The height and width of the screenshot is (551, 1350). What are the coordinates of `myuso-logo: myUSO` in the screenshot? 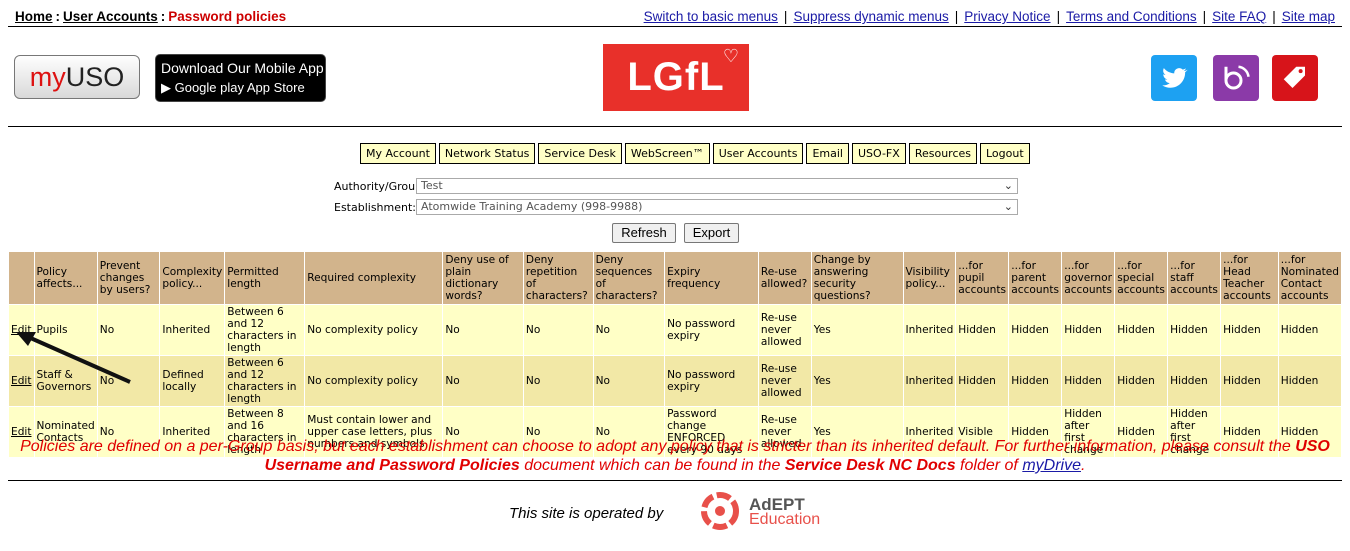 It's located at (77, 77).